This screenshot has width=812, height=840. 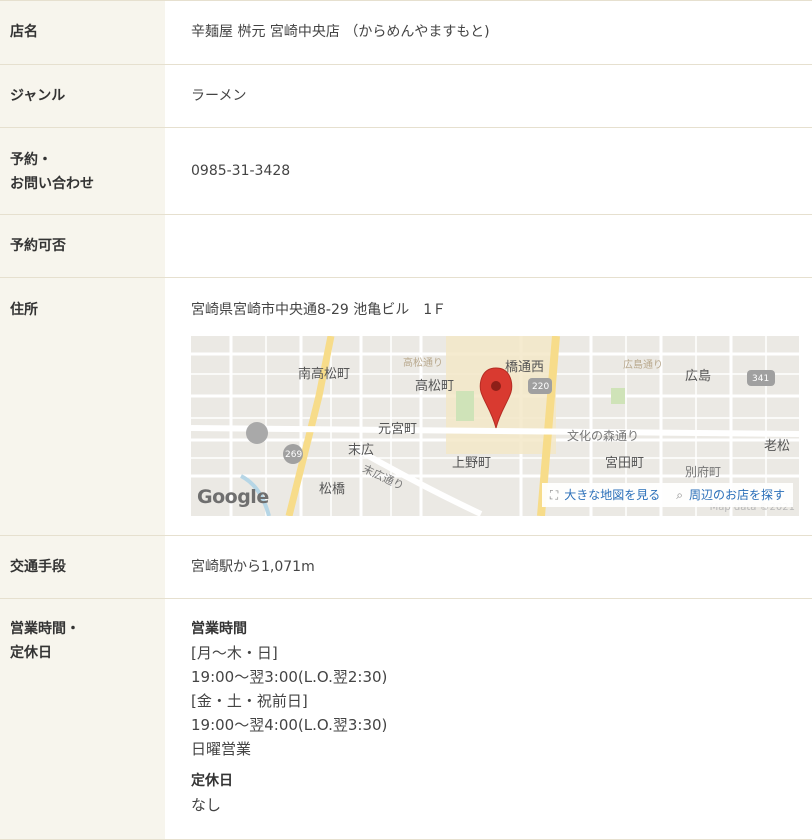 What do you see at coordinates (31, 653) in the screenshot?
I see `label-hours-line2: 定休日` at bounding box center [31, 653].